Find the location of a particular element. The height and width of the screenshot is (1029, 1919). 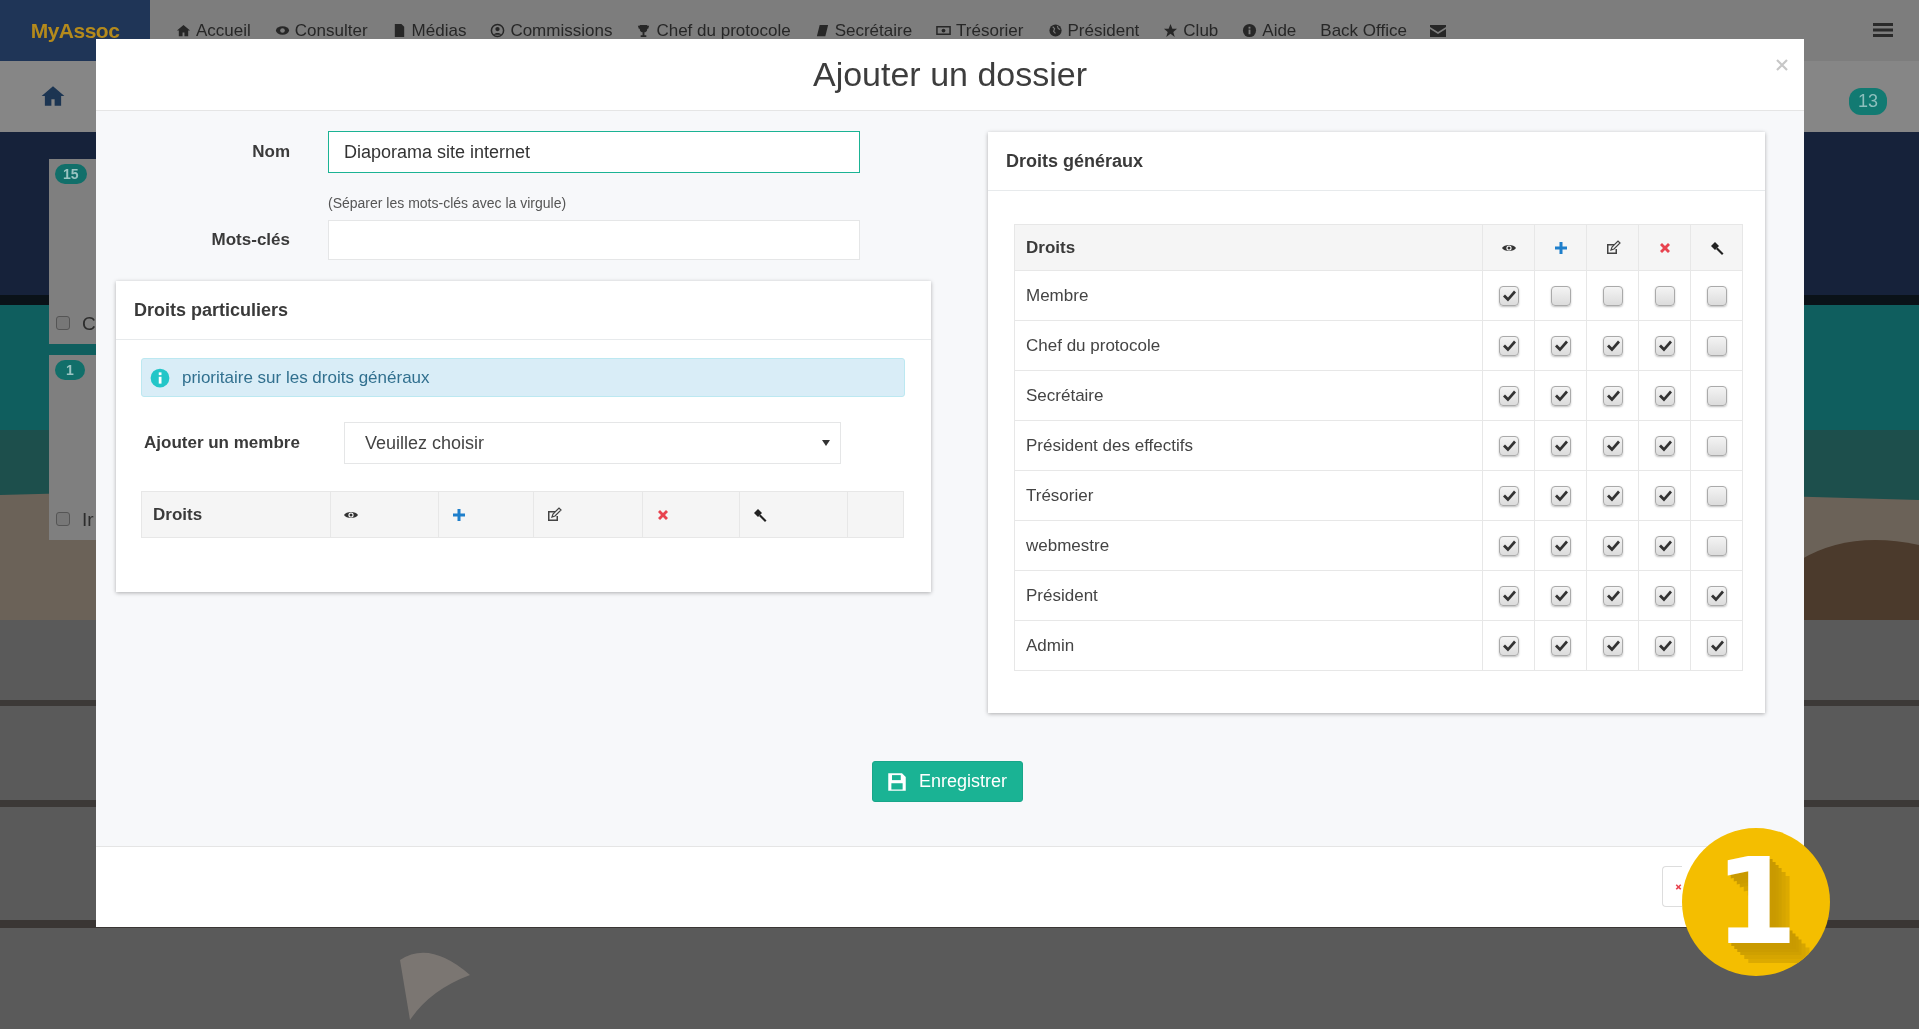

card-label: Ir is located at coordinates (88, 520).